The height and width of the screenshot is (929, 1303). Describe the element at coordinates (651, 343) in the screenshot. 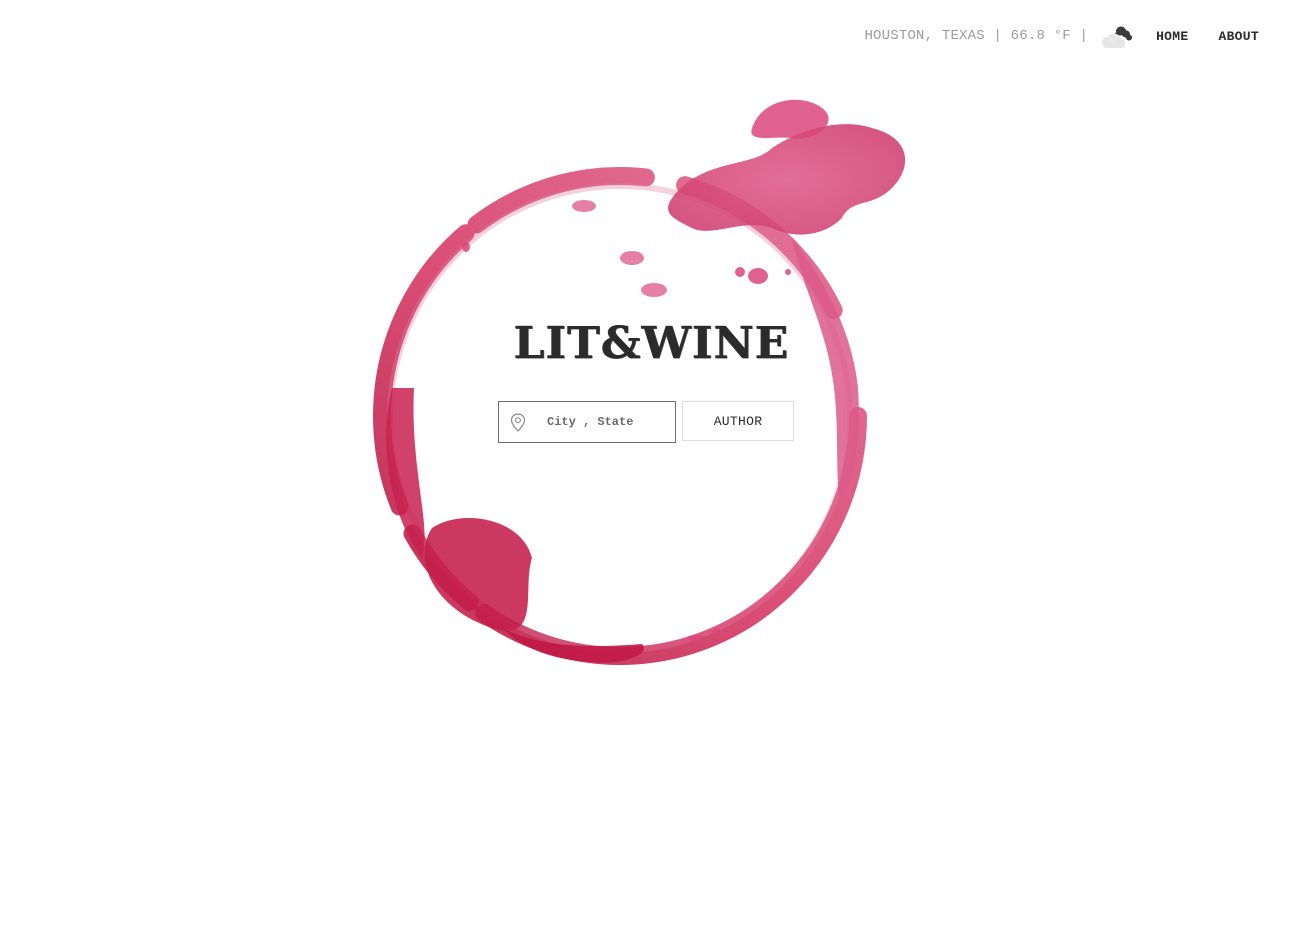

I see `site-logo: LIT&WINE` at that location.